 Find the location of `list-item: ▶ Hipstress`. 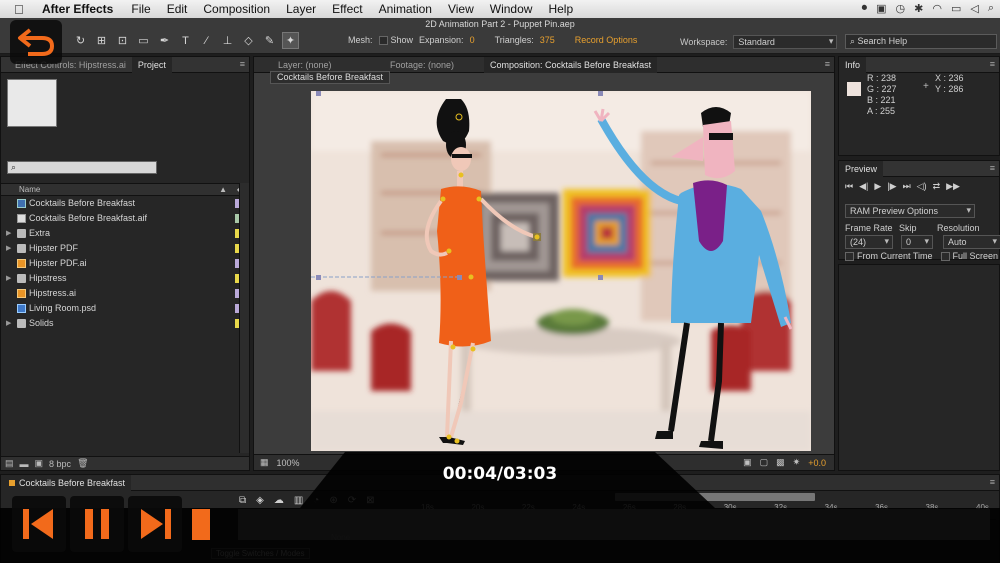

list-item: ▶ Hipstress is located at coordinates (125, 278).